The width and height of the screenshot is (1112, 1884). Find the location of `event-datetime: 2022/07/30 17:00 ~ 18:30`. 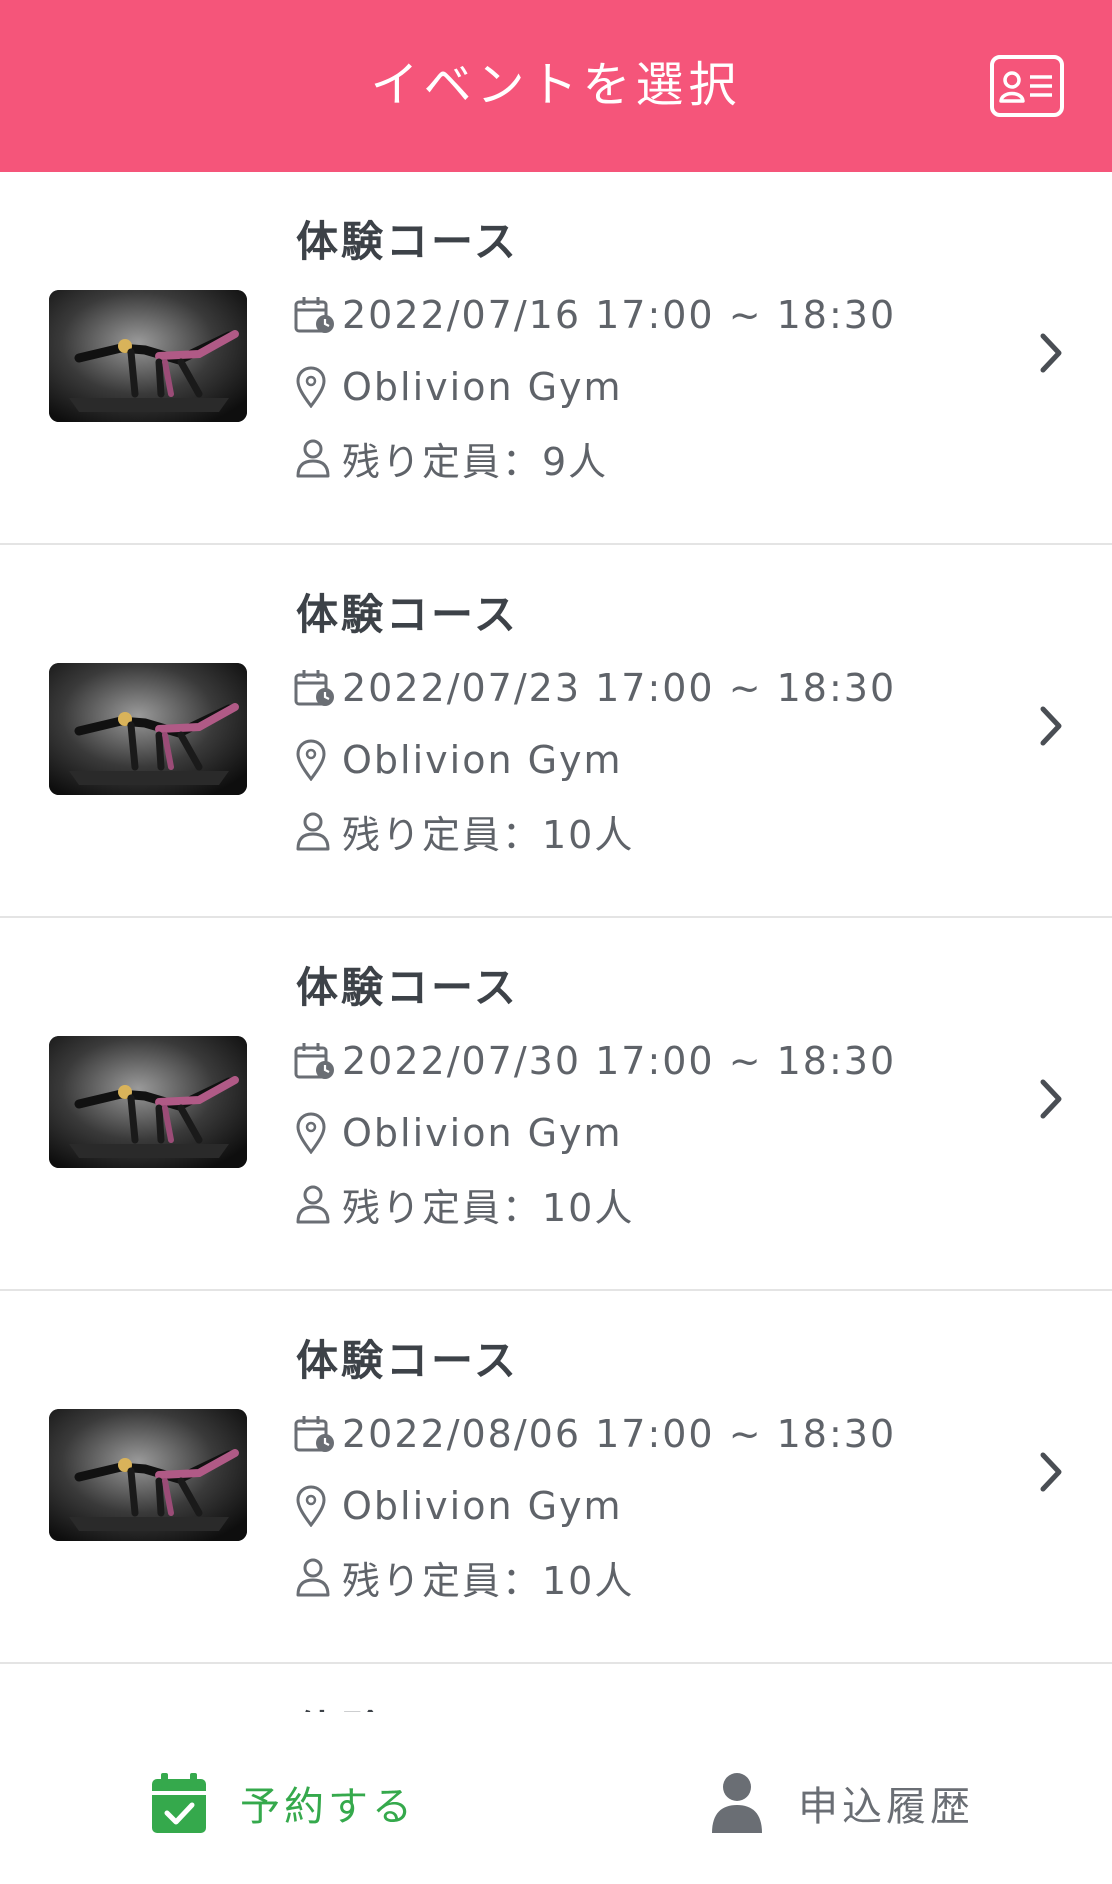

event-datetime: 2022/07/30 17:00 ~ 18:30 is located at coordinates (619, 1061).